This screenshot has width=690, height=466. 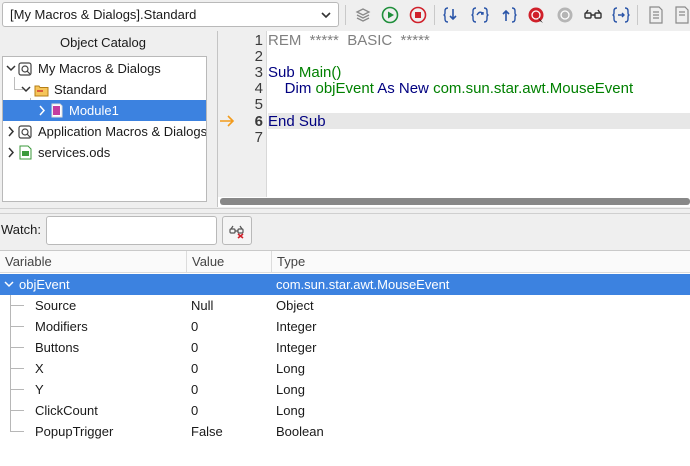 I want to click on current-line-arrow-icon, so click(x=227, y=121).